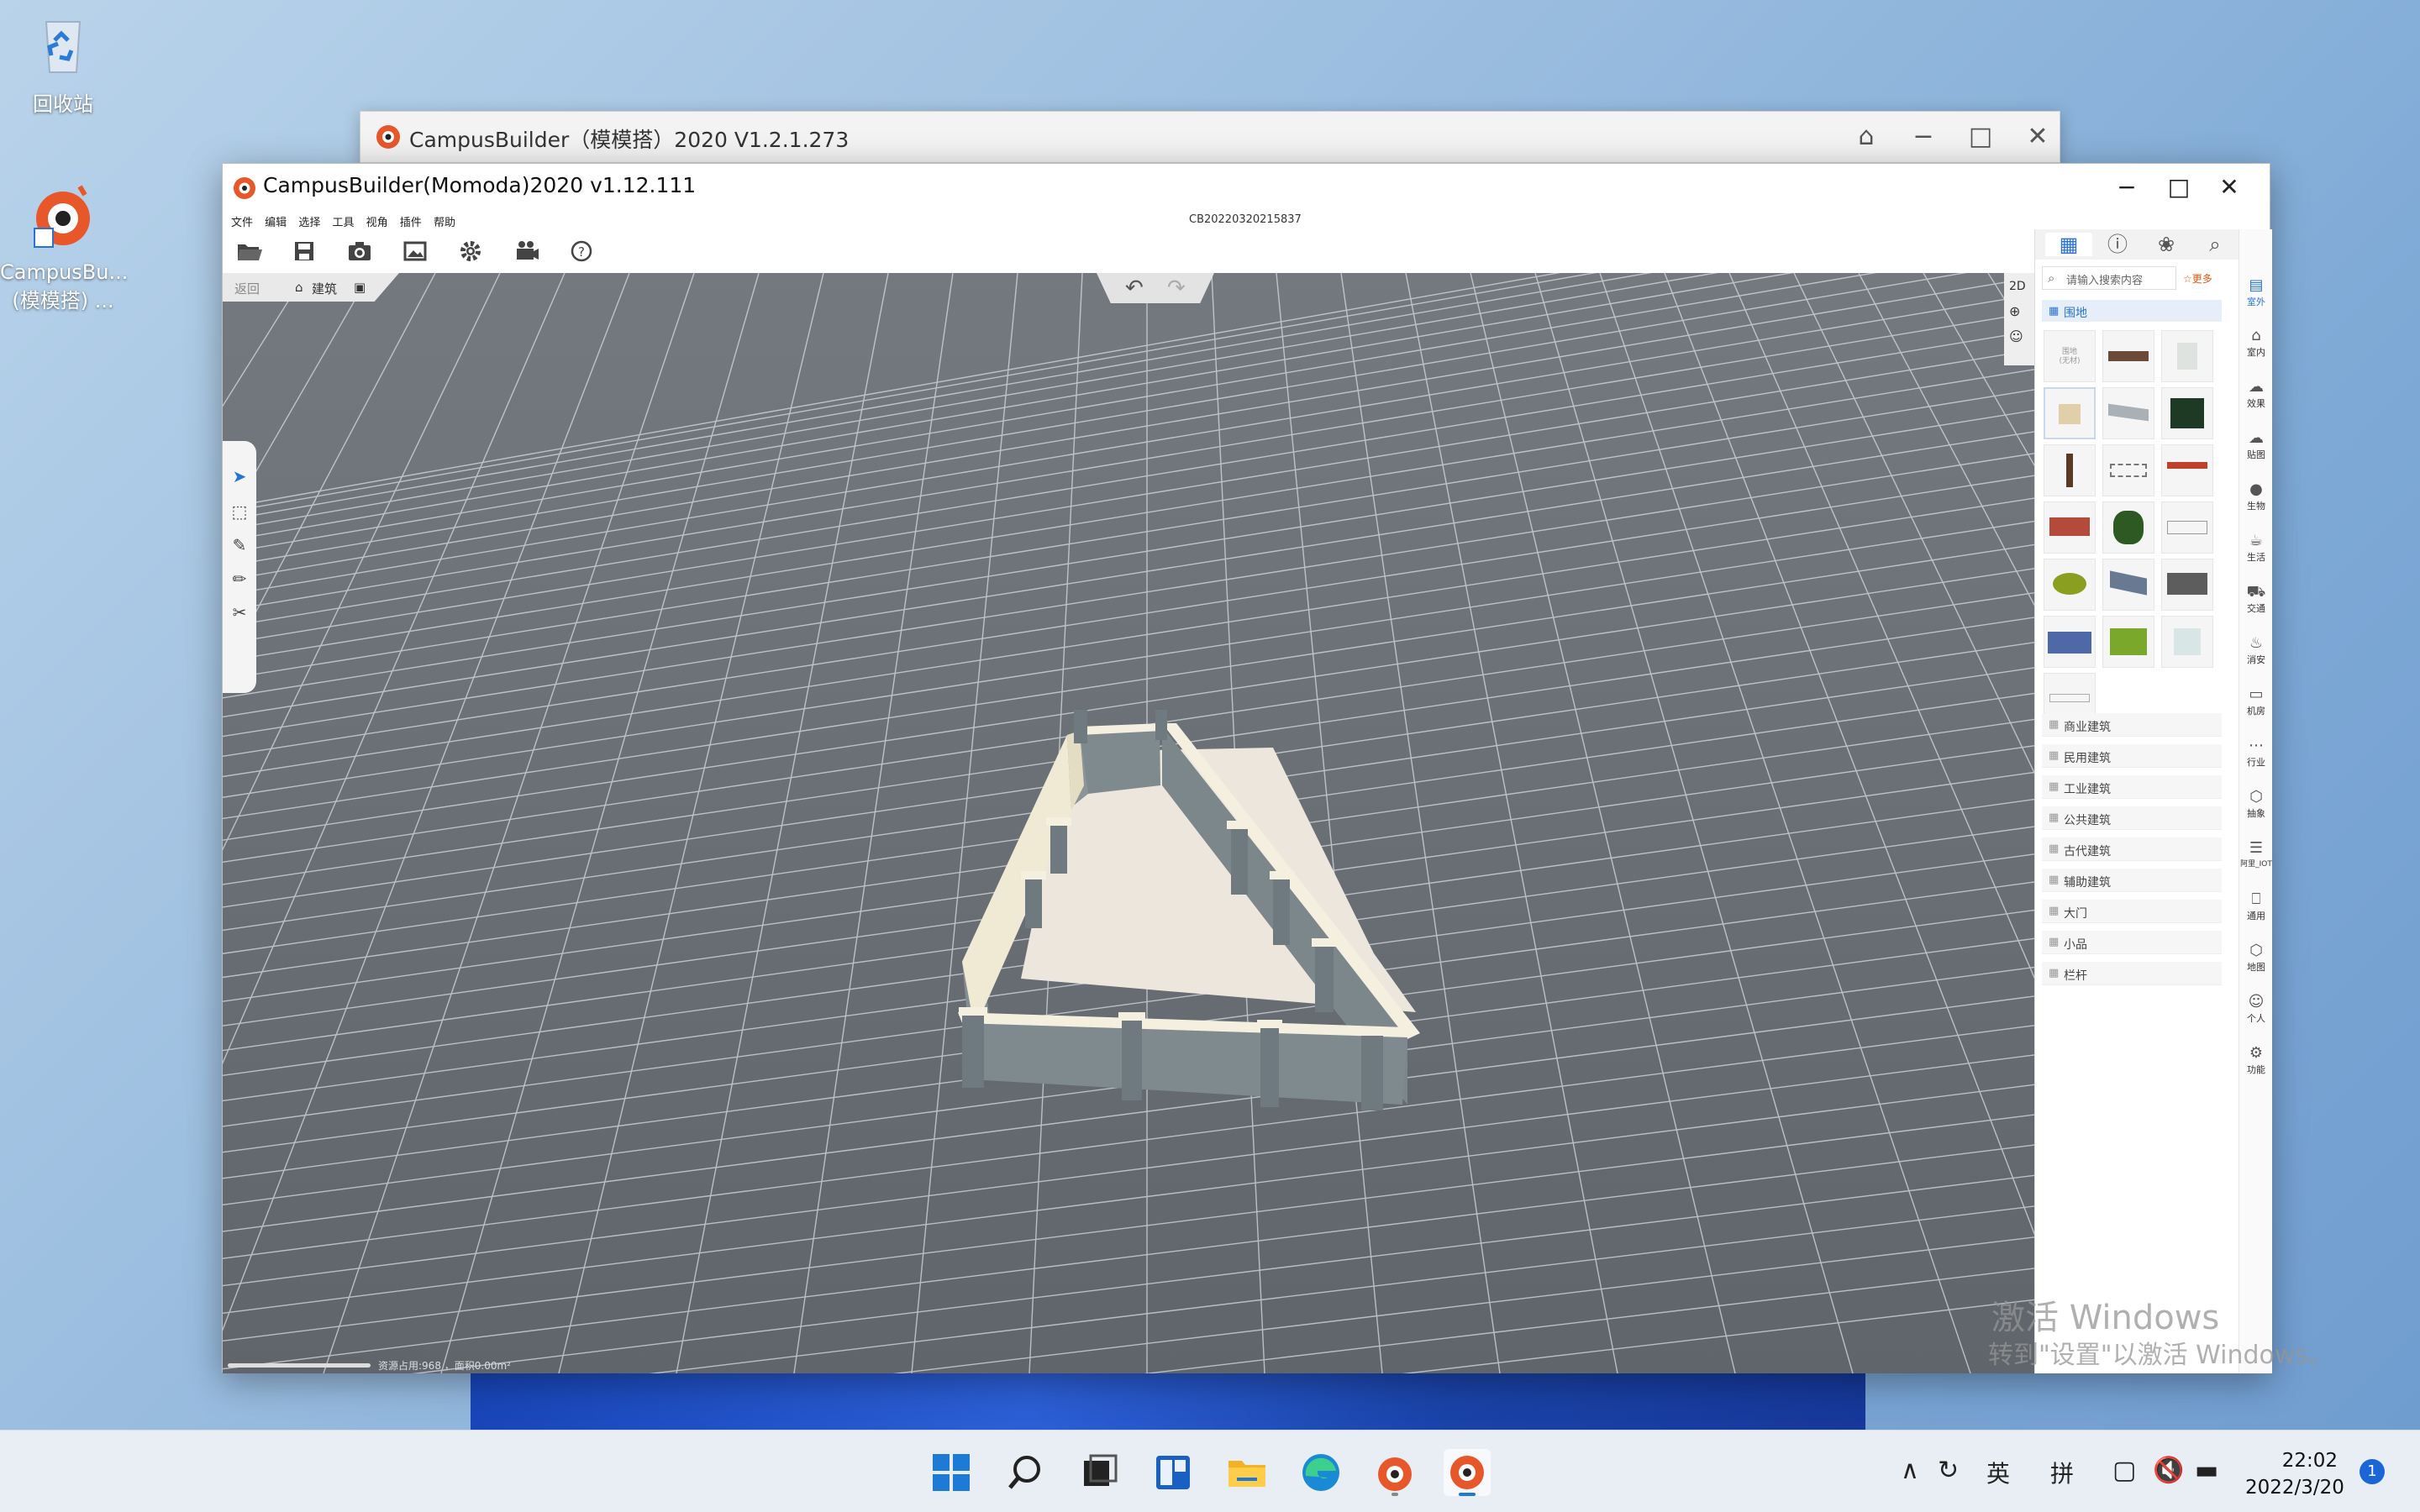 Image resolution: width=2420 pixels, height=1512 pixels. I want to click on view-2d-toggle: 2D, so click(2017, 286).